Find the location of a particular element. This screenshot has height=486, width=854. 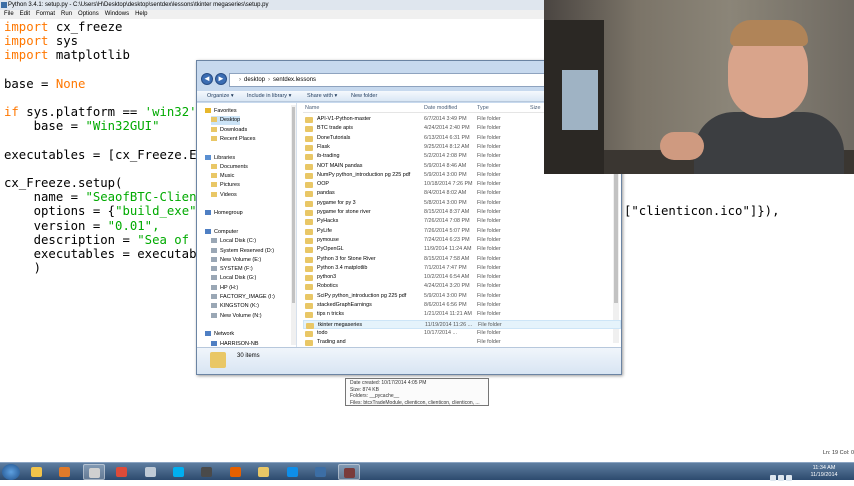

nav-item-hp-h-: HP (H:) is located at coordinates (224, 288).